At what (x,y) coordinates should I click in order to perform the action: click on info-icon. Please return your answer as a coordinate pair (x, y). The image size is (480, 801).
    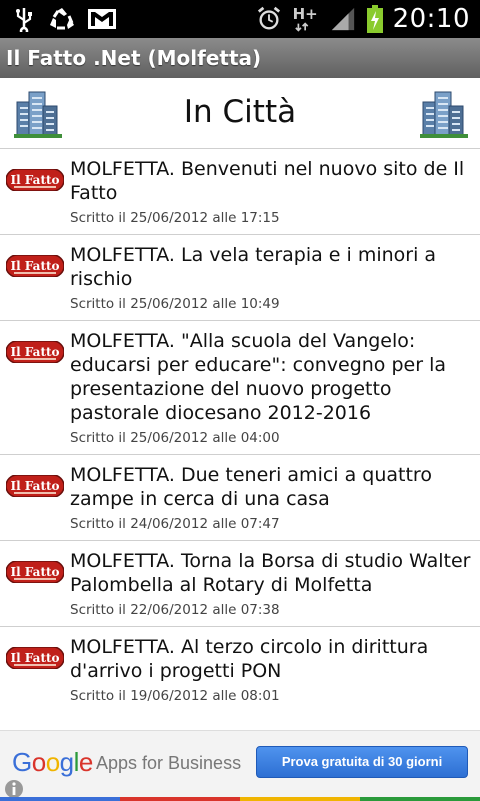
    Looking at the image, I should click on (14, 789).